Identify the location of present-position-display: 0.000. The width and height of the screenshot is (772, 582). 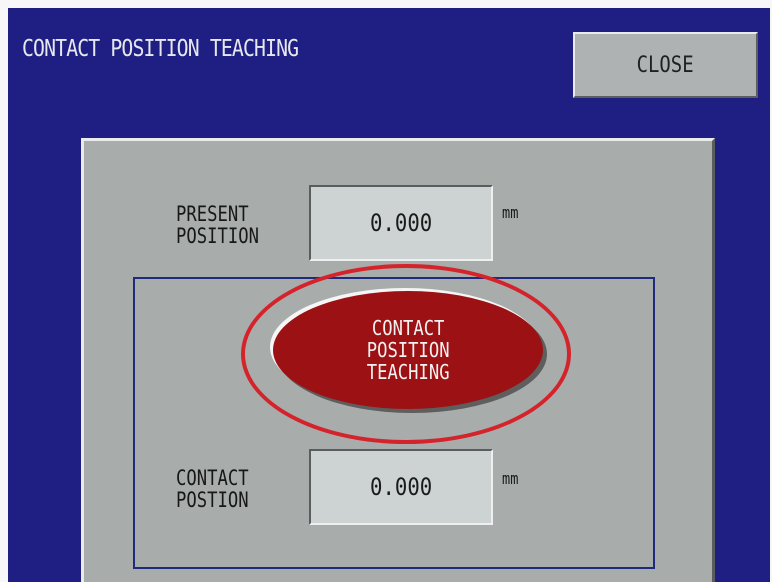
(401, 223).